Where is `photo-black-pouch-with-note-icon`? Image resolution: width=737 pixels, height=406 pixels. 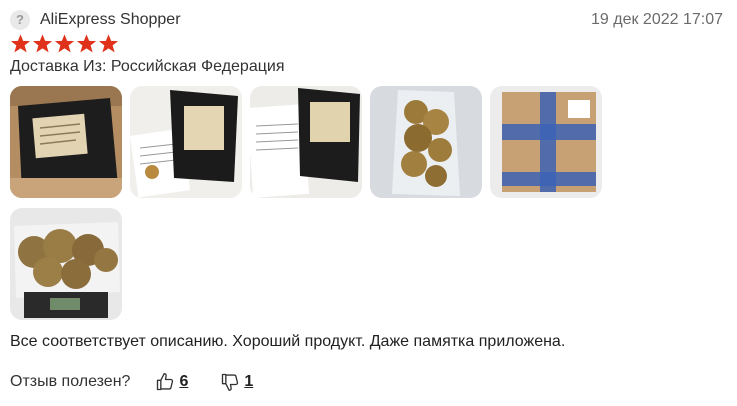 photo-black-pouch-with-note-icon is located at coordinates (186, 142).